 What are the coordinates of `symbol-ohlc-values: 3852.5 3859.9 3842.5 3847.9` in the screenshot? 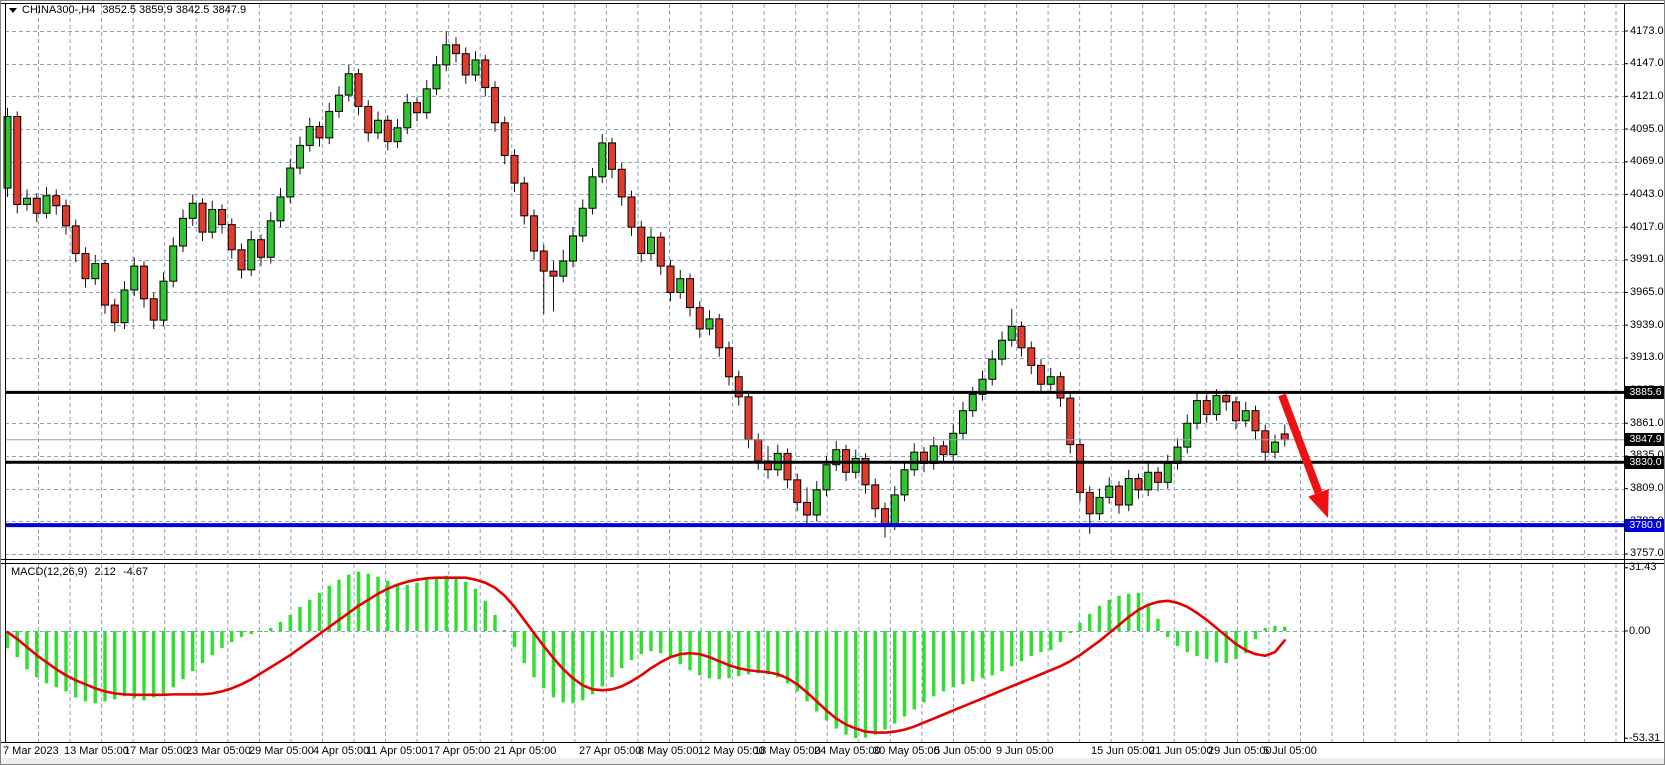 It's located at (174, 10).